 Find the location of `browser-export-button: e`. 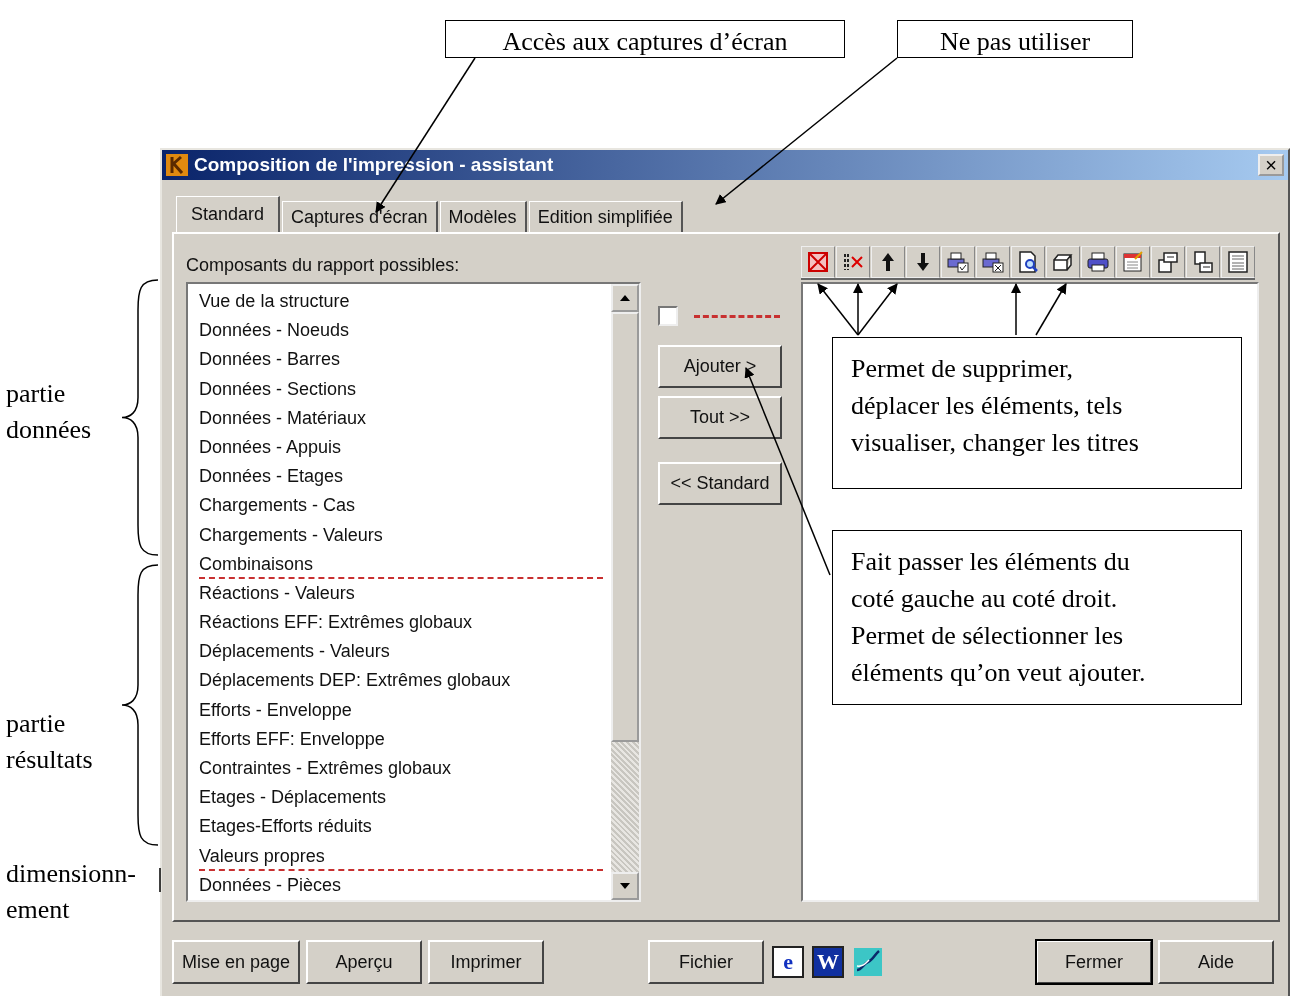

browser-export-button: e is located at coordinates (788, 962).